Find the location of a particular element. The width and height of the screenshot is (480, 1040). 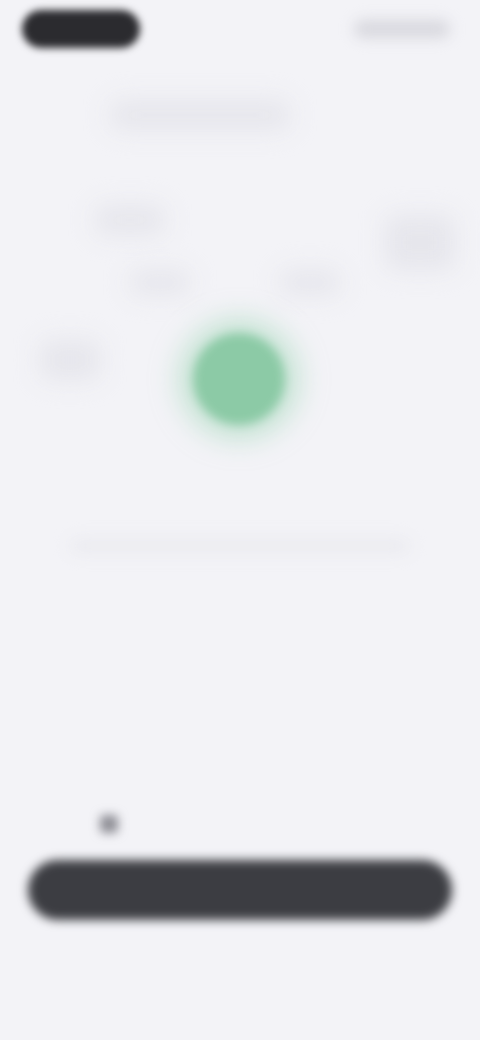

status-subtext is located at coordinates (240, 546).